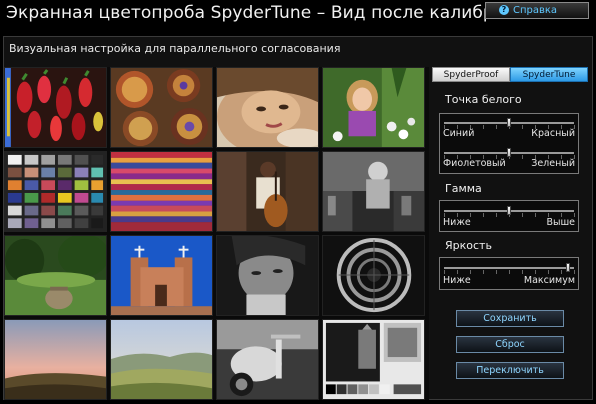 This screenshot has width=596, height=404. Describe the element at coordinates (560, 222) in the screenshot. I see `gamma-high-label: Выше` at that location.